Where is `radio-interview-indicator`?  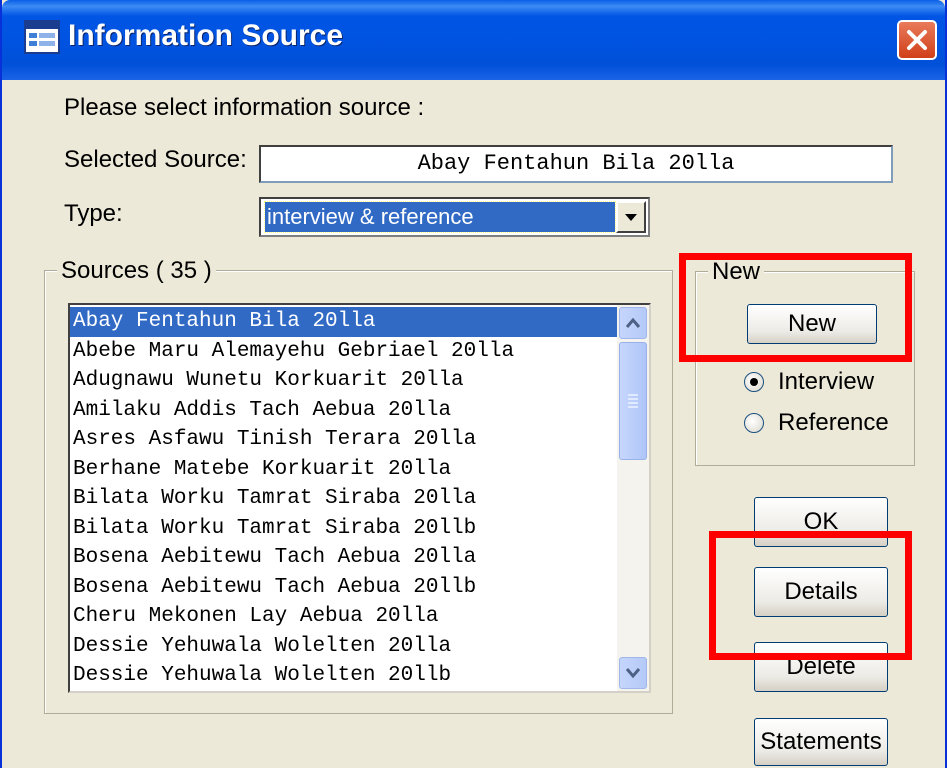 radio-interview-indicator is located at coordinates (754, 382).